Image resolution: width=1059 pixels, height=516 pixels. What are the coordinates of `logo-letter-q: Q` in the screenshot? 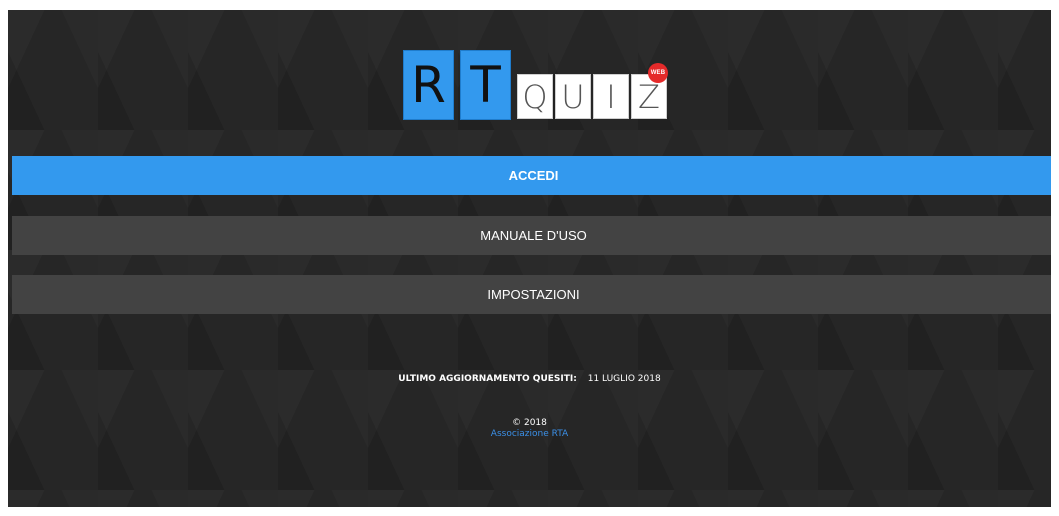 It's located at (535, 96).